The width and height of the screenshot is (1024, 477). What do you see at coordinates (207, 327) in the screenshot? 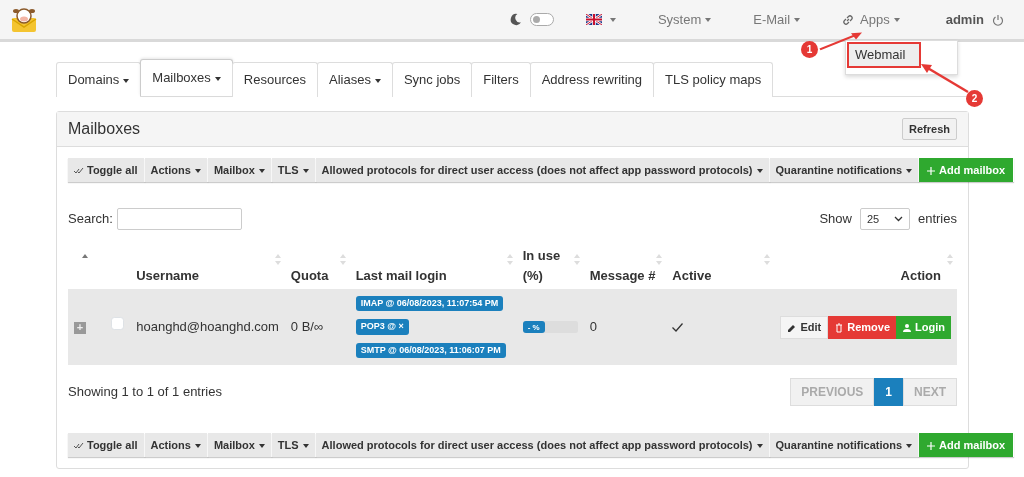
I see `username-cell: hoanghd@hoanghd.com` at bounding box center [207, 327].